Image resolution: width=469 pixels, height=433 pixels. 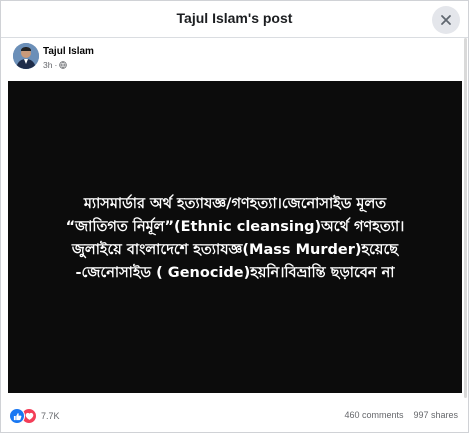 I want to click on close-button, so click(x=446, y=20).